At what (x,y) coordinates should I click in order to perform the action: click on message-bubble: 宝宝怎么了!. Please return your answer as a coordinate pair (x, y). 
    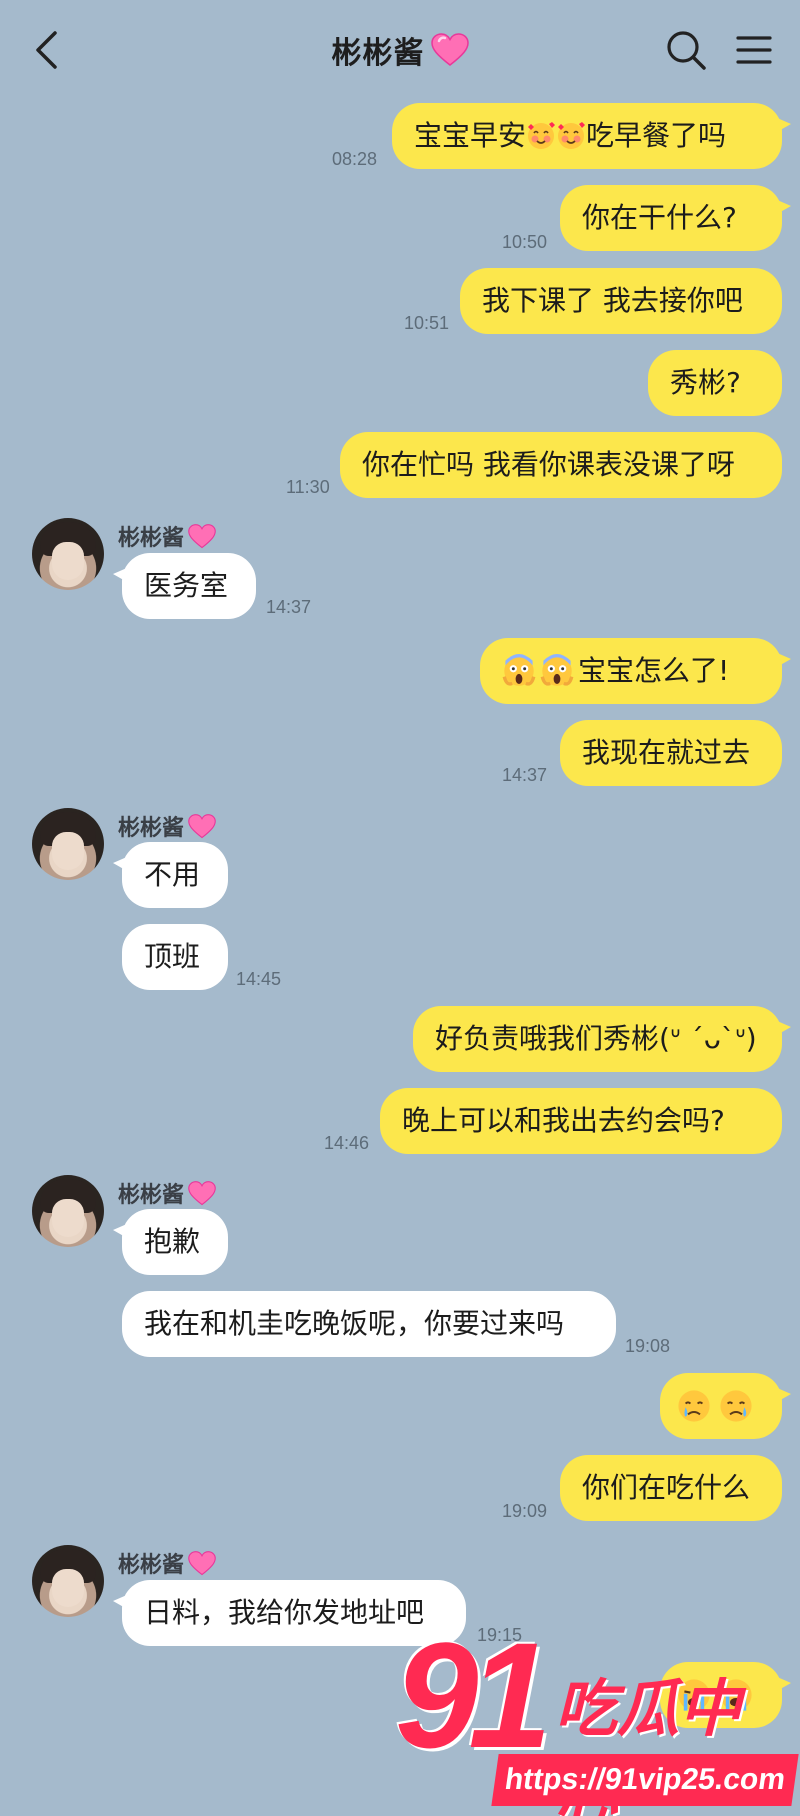
    Looking at the image, I should click on (635, 671).